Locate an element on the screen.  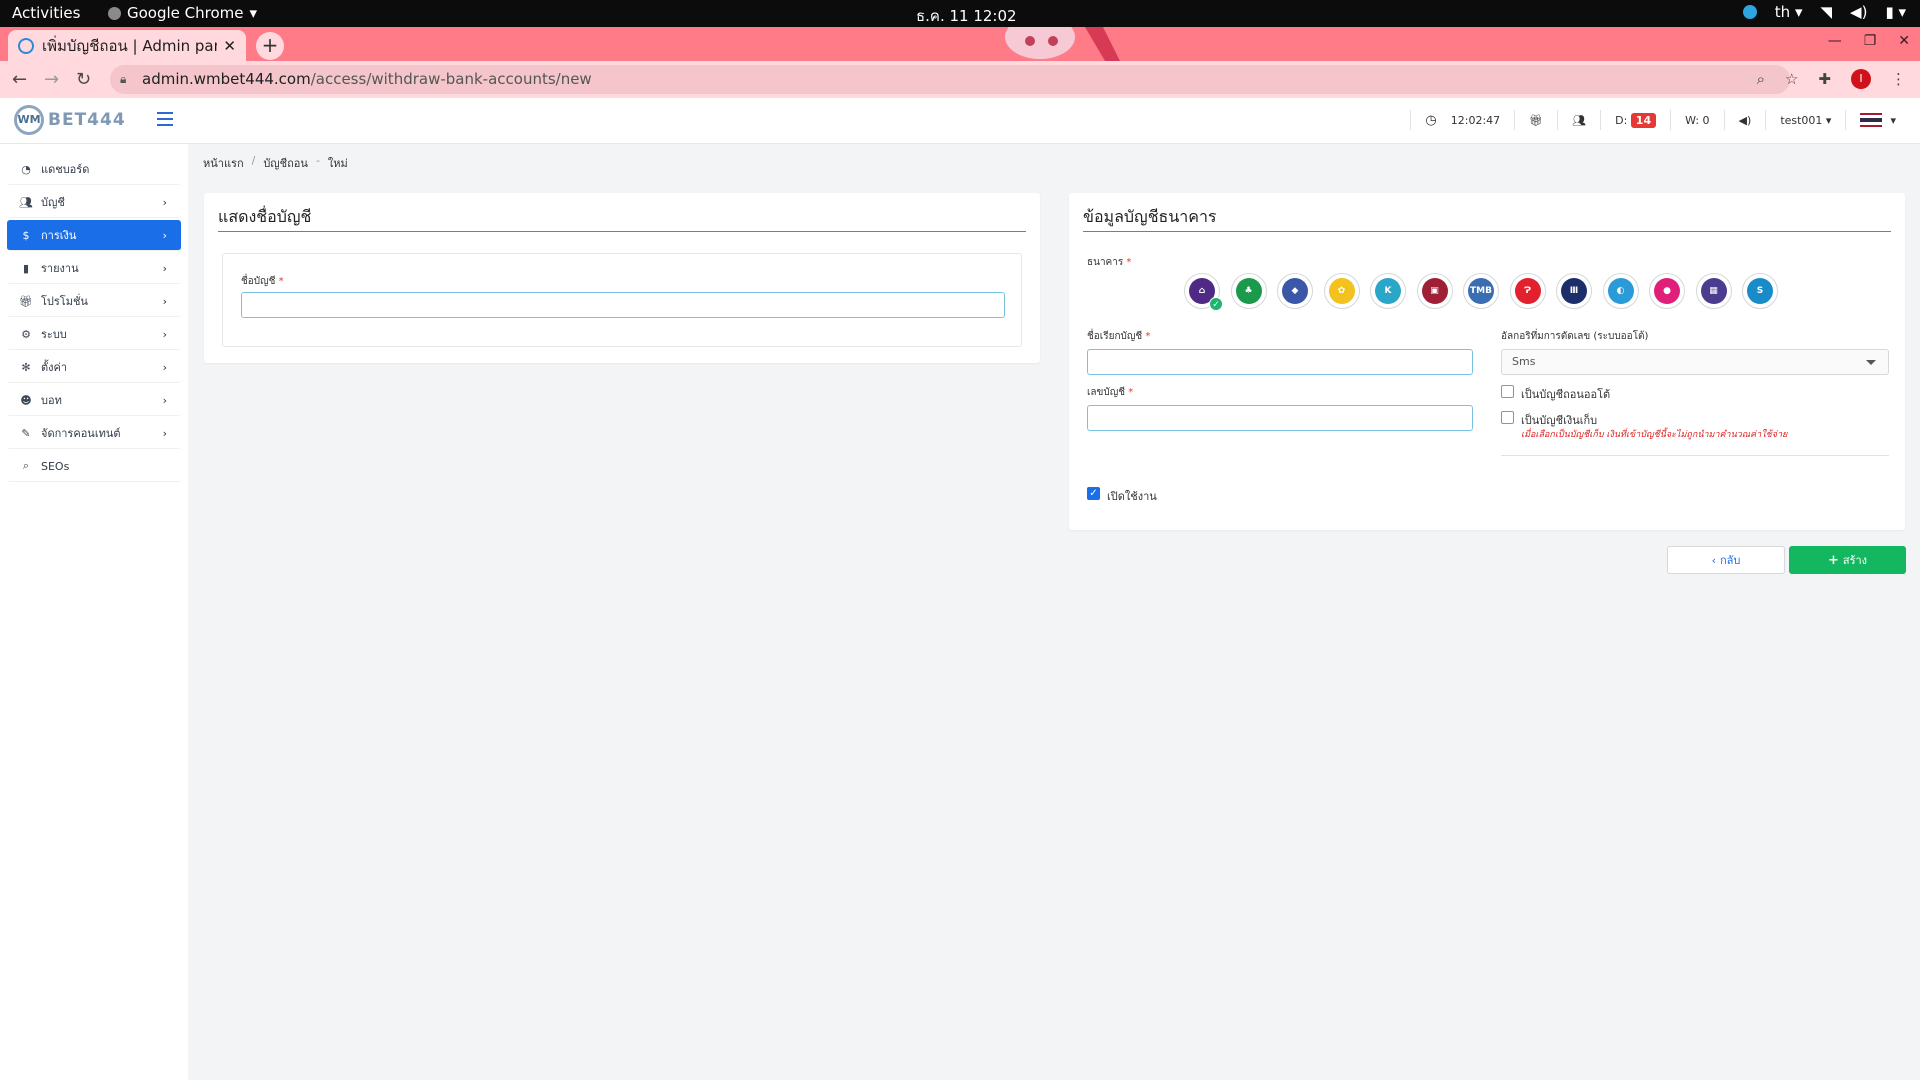
browser-tab: เพิ่มบัญชีถอน | Admin panel ✕ is located at coordinates (127, 45).